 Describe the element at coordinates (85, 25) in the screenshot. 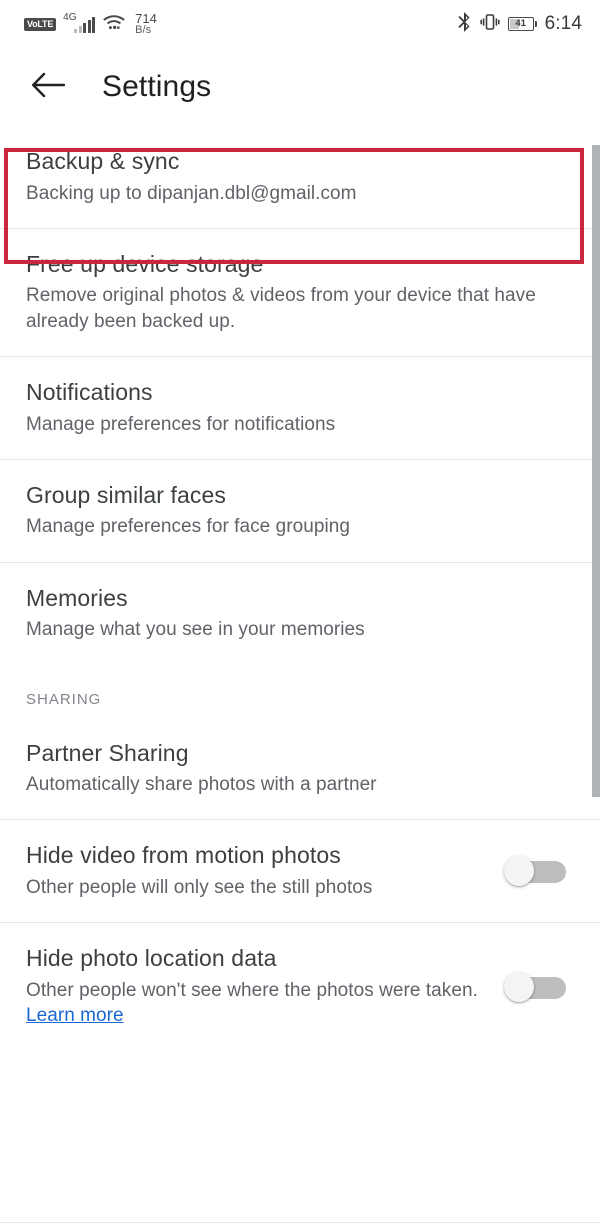

I see `signal-bars-icon` at that location.